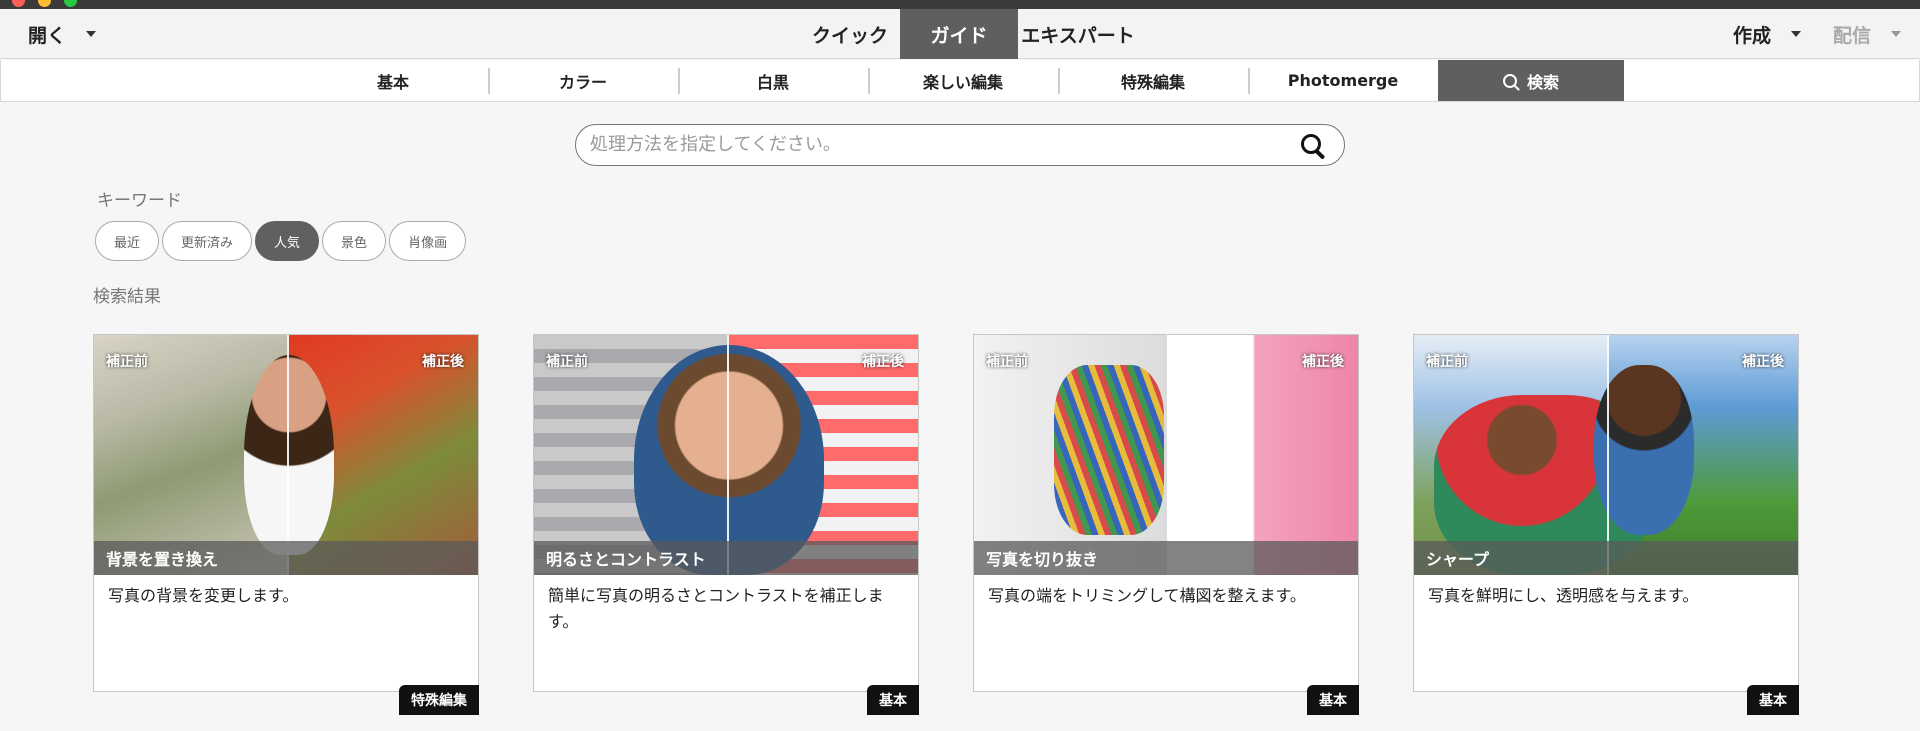 The width and height of the screenshot is (1920, 731). What do you see at coordinates (1752, 35) in the screenshot?
I see `create-label: 作成` at bounding box center [1752, 35].